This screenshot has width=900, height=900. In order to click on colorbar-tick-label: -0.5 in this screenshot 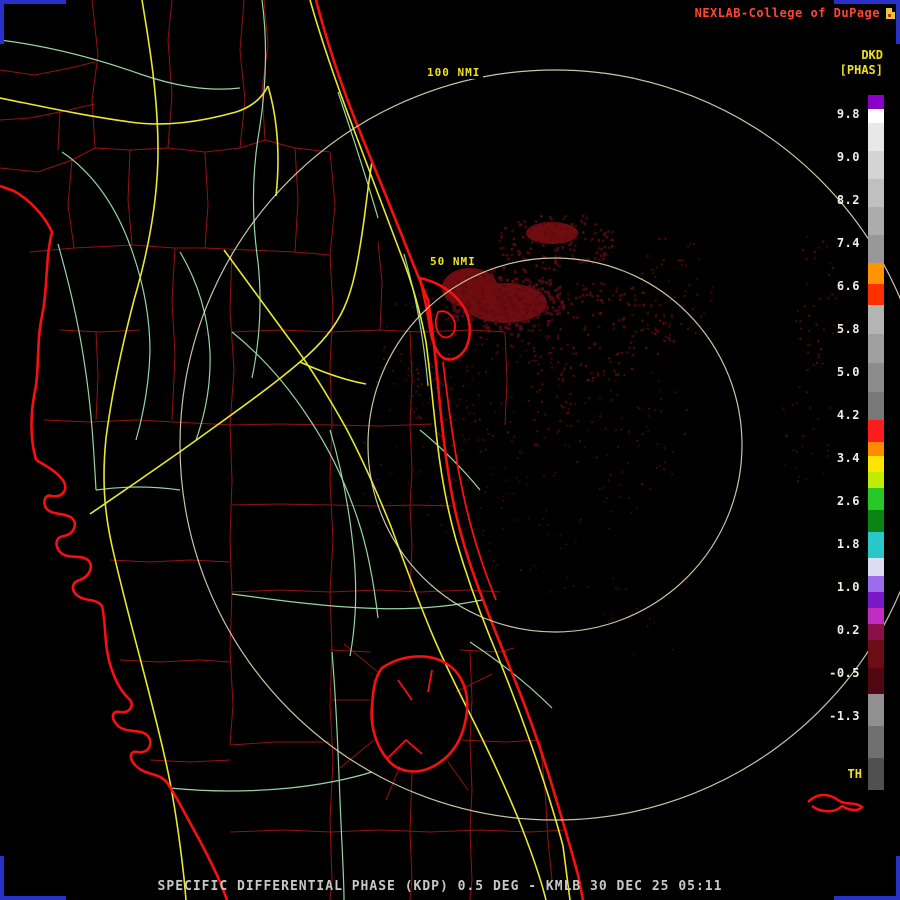, I will do `click(844, 673)`.